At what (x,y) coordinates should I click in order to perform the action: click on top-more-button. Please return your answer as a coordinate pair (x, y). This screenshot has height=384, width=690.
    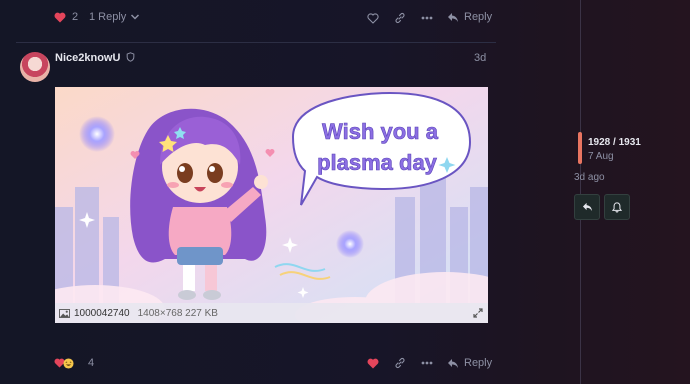
    Looking at the image, I should click on (427, 18).